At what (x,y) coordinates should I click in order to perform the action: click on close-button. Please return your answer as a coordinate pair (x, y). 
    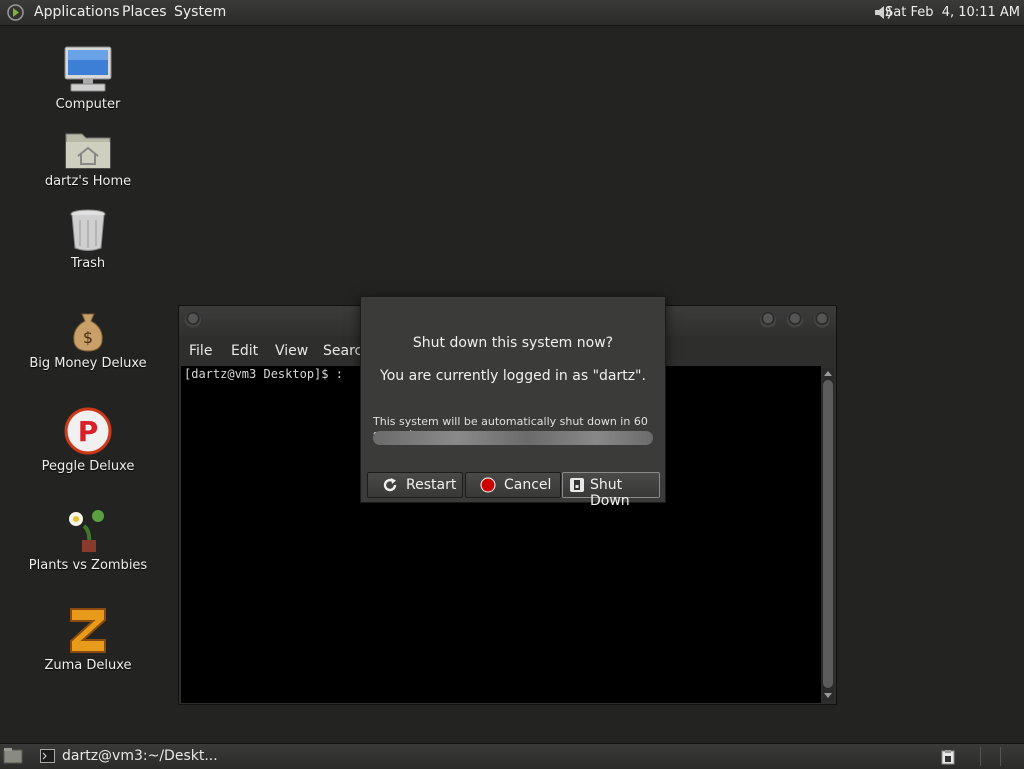
    Looking at the image, I should click on (822, 320).